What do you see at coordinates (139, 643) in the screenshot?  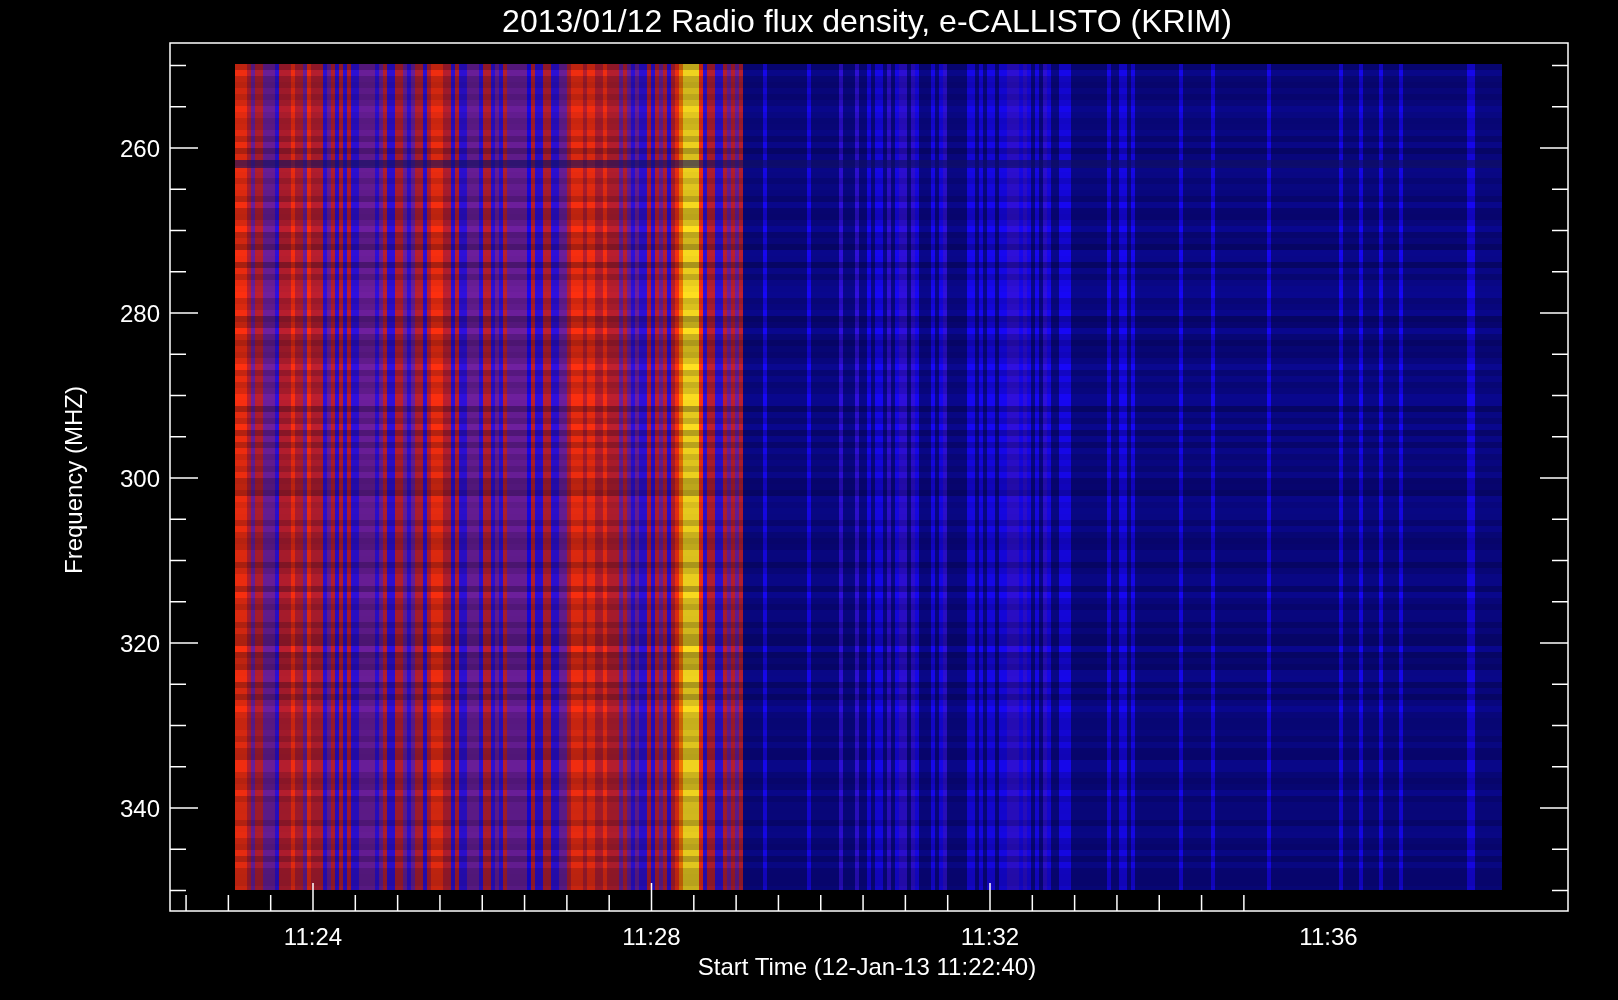 I see `y-tick-label: 320` at bounding box center [139, 643].